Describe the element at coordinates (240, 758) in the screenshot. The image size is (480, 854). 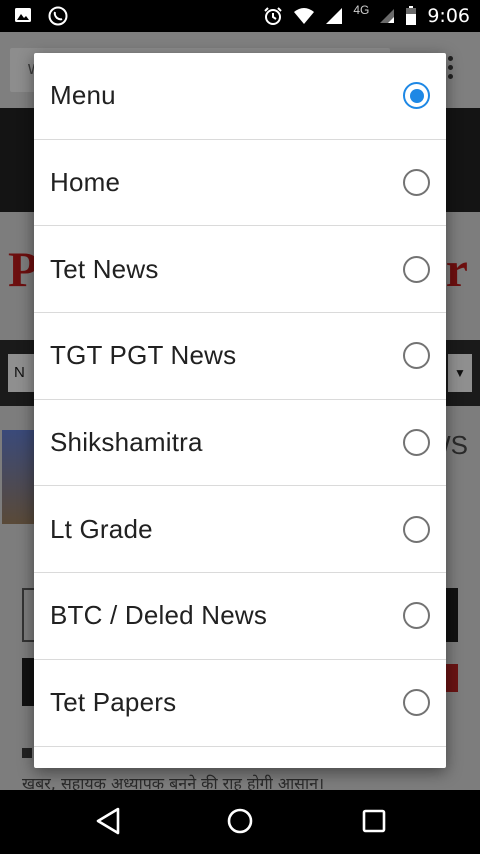
I see `option-partial-next` at that location.